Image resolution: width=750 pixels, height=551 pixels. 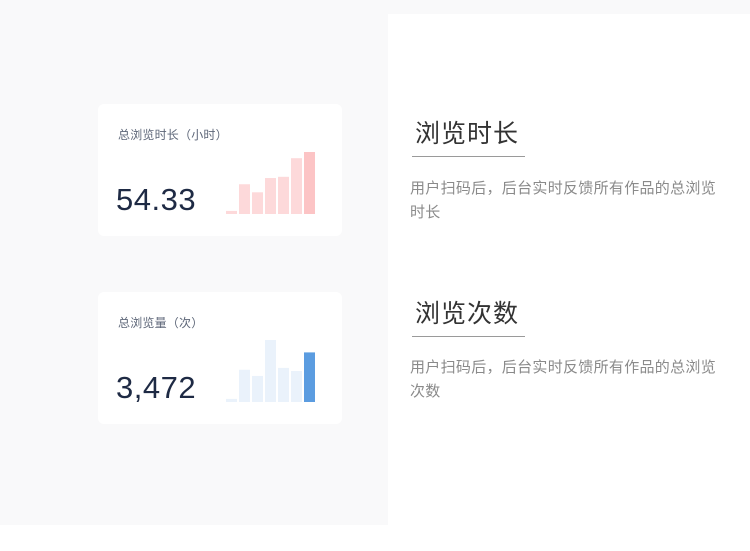 What do you see at coordinates (563, 379) in the screenshot?
I see `views-feature-description: 用户扫码后，后台实时反馈所有作品的总浏览次数` at bounding box center [563, 379].